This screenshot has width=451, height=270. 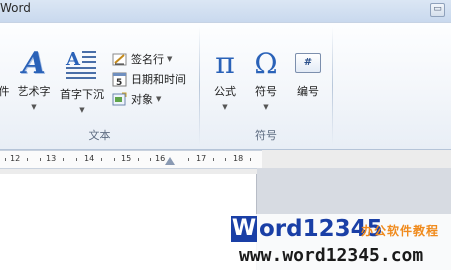 I want to click on signature-line-icon, so click(x=120, y=59).